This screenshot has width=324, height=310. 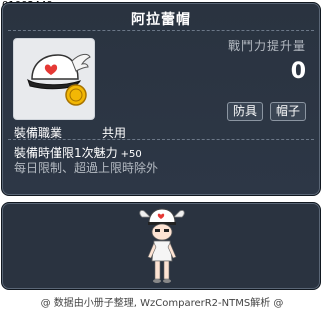 I want to click on limit-note: 每日限制、超過上限時除外, so click(x=86, y=168).